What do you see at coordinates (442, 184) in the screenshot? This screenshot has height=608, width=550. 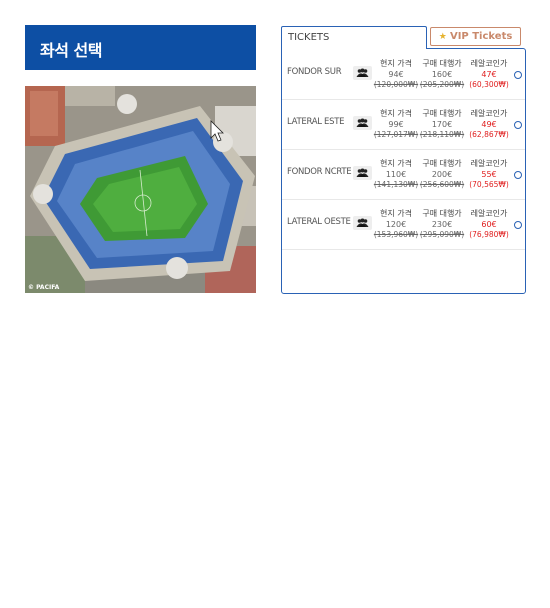 I see `agency-price-krw: (256,600₩)` at bounding box center [442, 184].